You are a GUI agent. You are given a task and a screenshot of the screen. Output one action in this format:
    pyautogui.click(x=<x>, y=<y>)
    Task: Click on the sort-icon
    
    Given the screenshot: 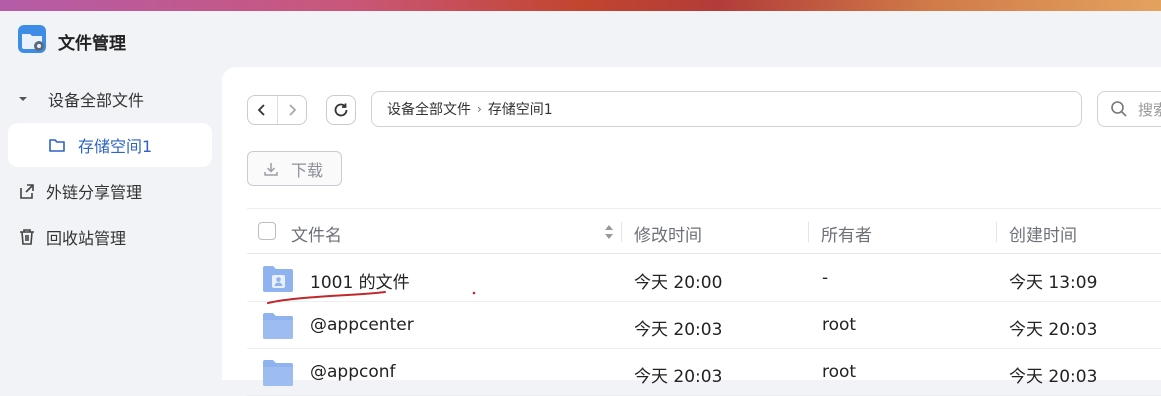 What is the action you would take?
    pyautogui.click(x=609, y=232)
    